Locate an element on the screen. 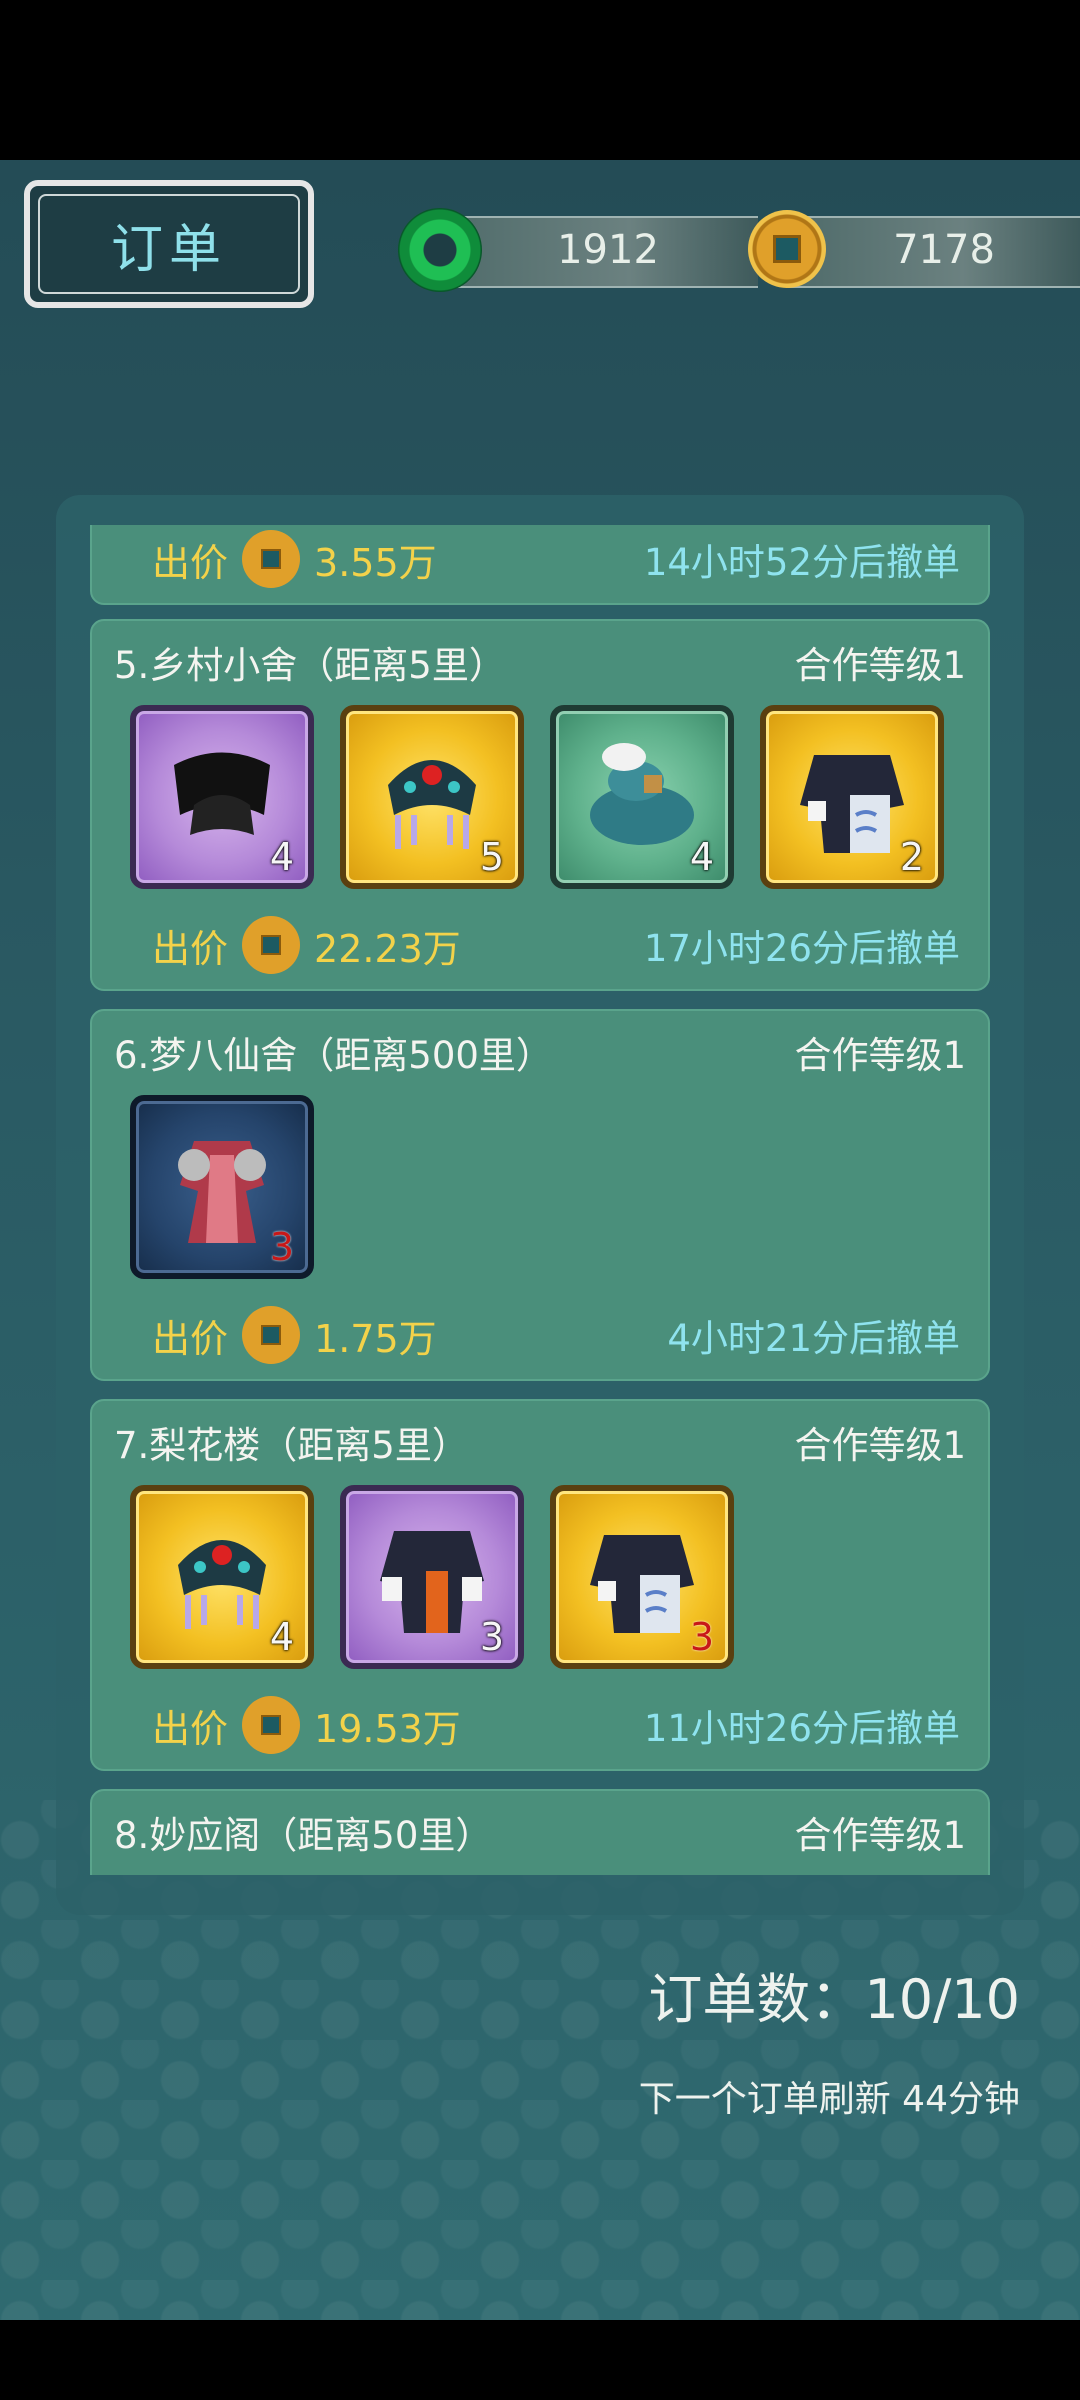 Image resolution: width=1080 pixels, height=2400 pixels. order-items: 3 is located at coordinates (222, 1187).